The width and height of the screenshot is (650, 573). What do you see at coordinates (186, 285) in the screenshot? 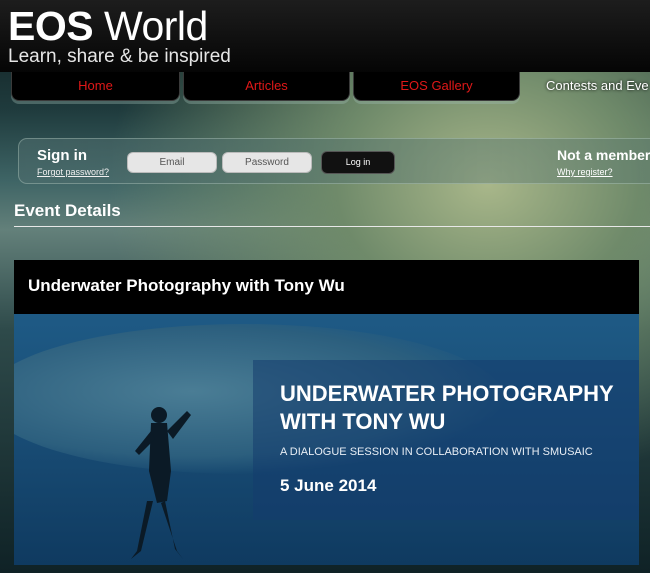
I see `event-title: Underwater Photography with Tony Wu` at bounding box center [186, 285].